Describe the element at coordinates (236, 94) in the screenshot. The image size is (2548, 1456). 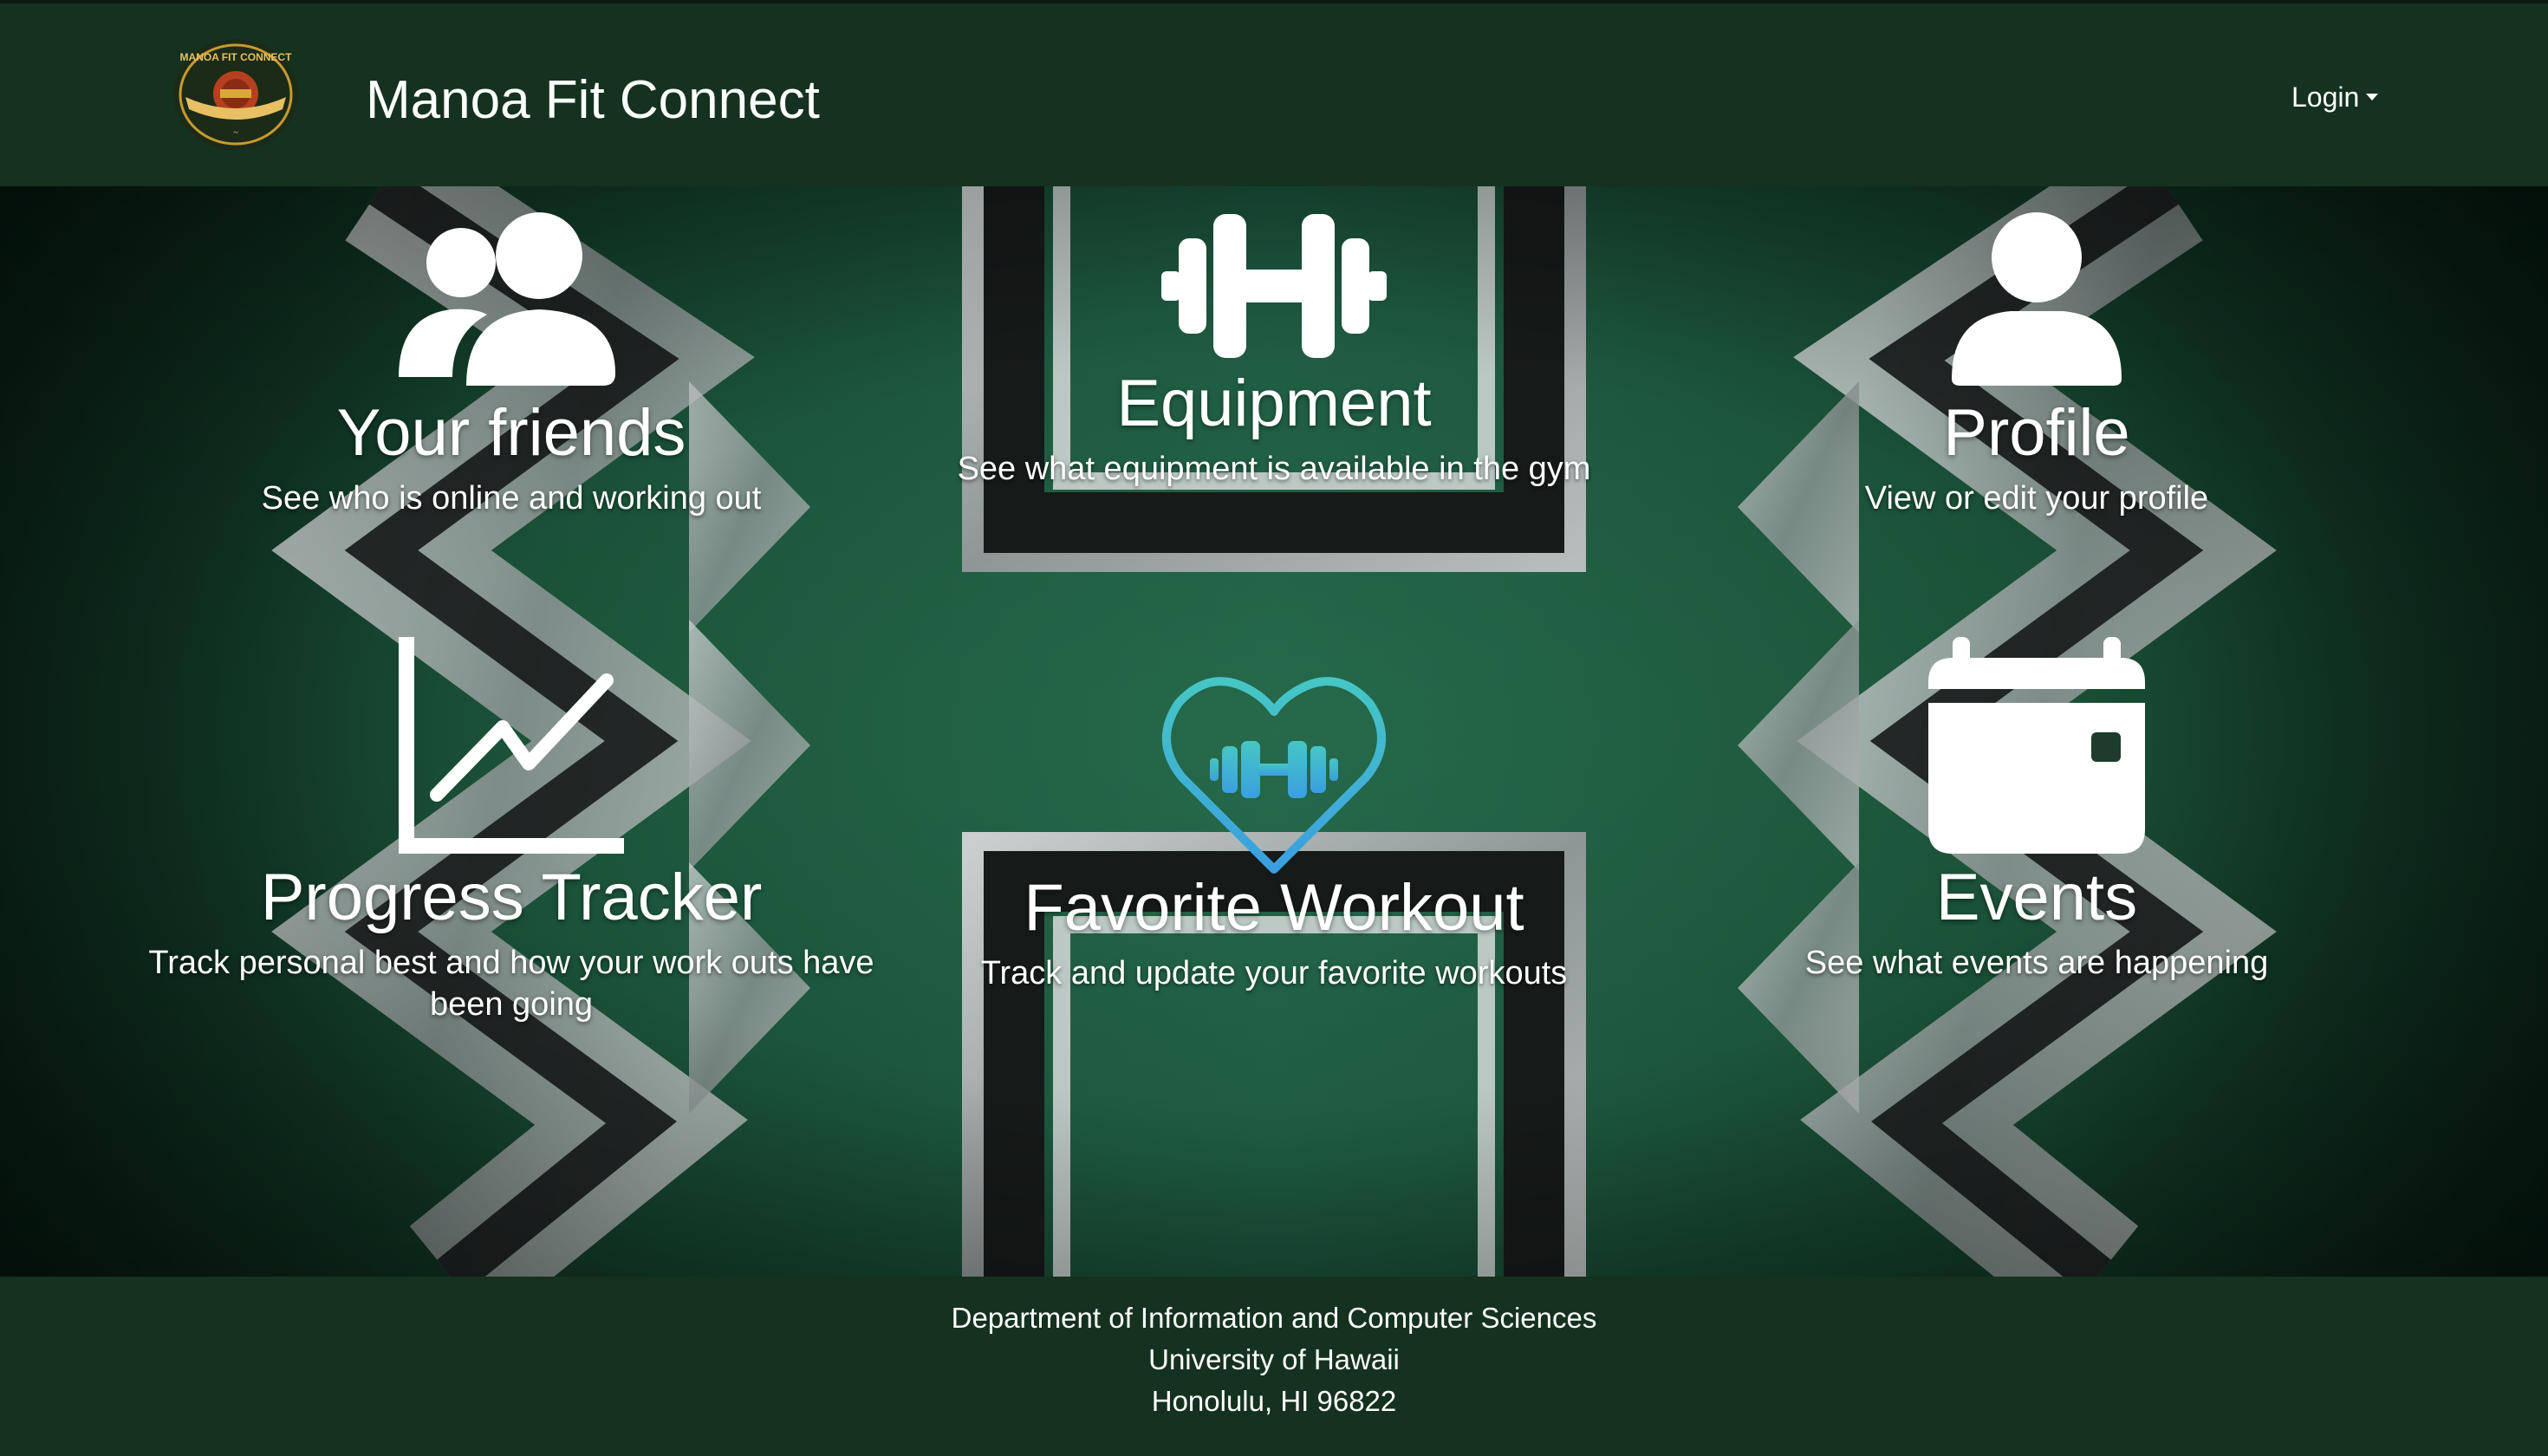
I see `manoa-fit-connect-logo: MANOA FIT CONNECT ~` at that location.